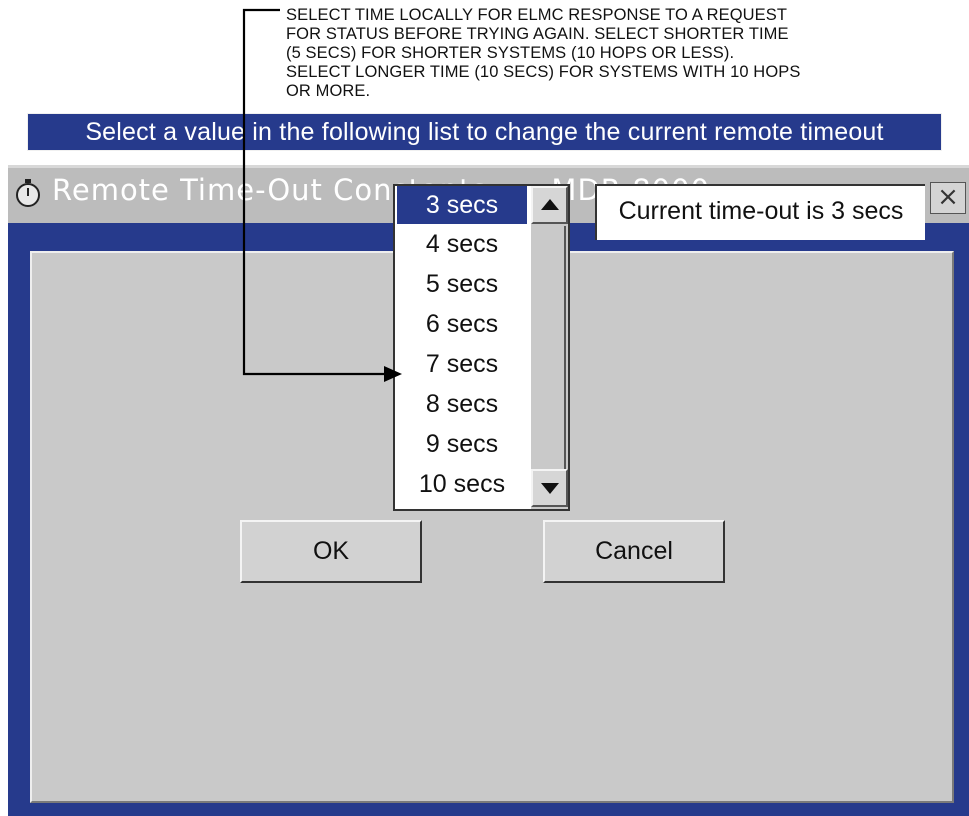  I want to click on timeout-option-7-secs: 7 secs, so click(462, 364).